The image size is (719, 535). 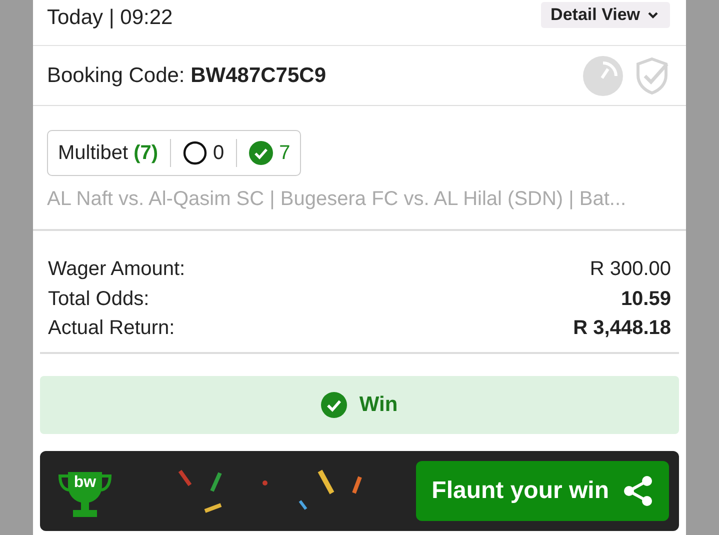 What do you see at coordinates (652, 76) in the screenshot?
I see `shield-check-icon` at bounding box center [652, 76].